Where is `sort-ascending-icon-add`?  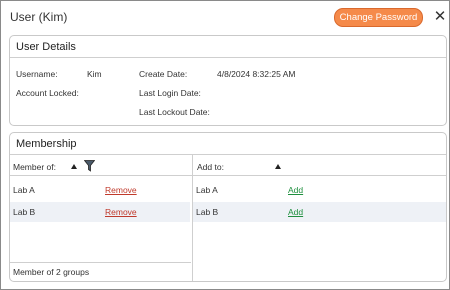
sort-ascending-icon-add is located at coordinates (278, 166).